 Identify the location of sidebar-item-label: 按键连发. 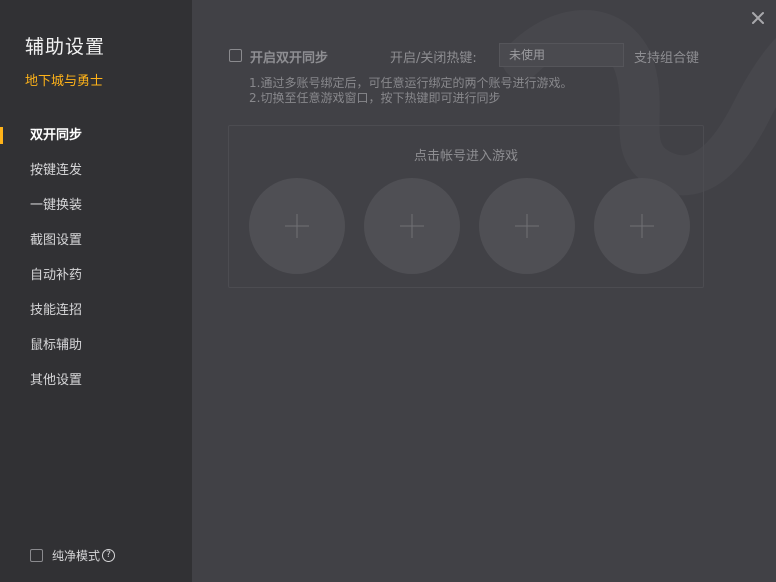
(56, 170).